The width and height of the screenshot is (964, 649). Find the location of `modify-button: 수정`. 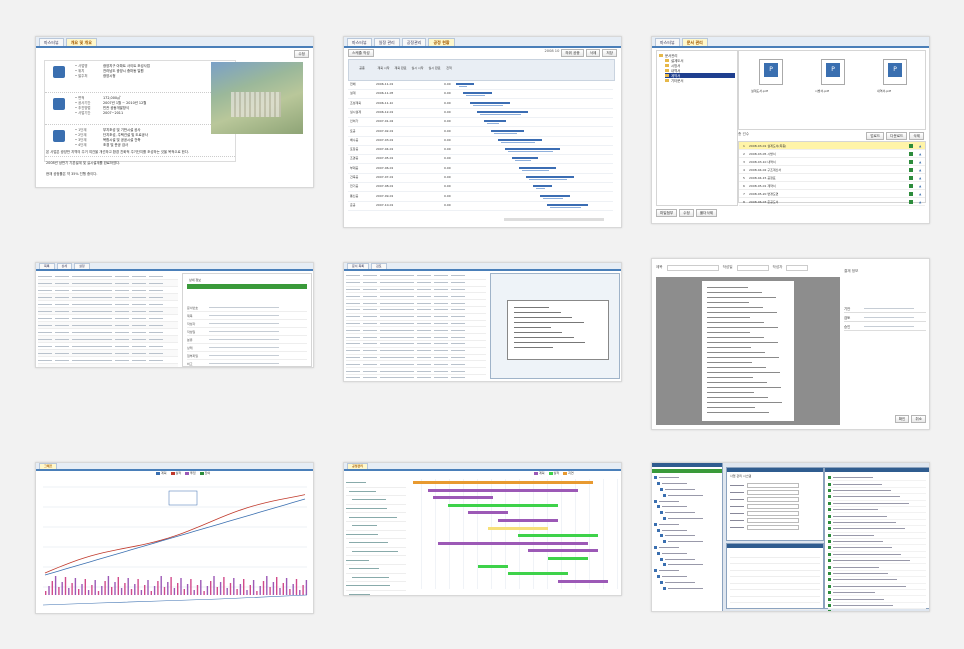

modify-button: 수정 is located at coordinates (686, 213).